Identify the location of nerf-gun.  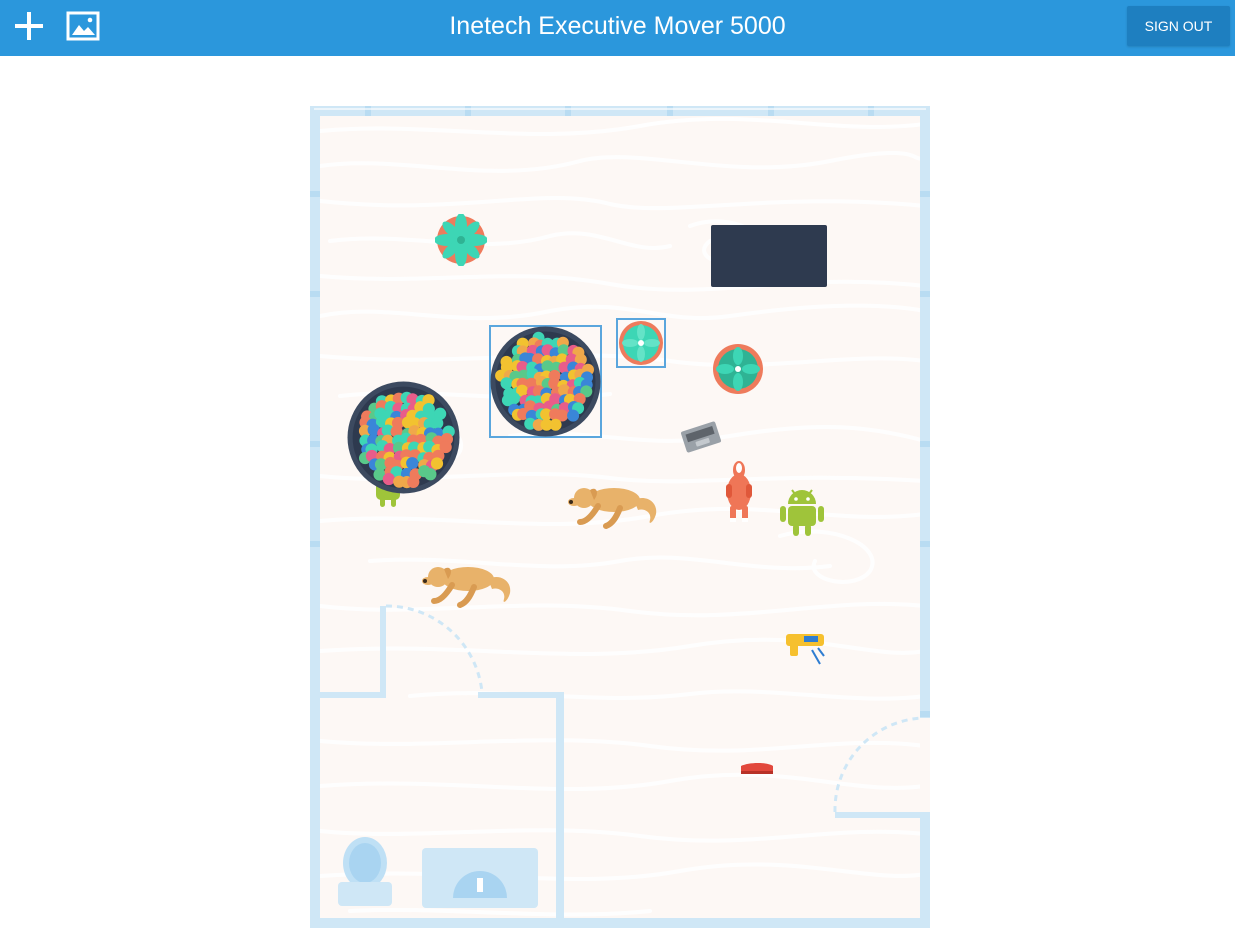
(806, 649).